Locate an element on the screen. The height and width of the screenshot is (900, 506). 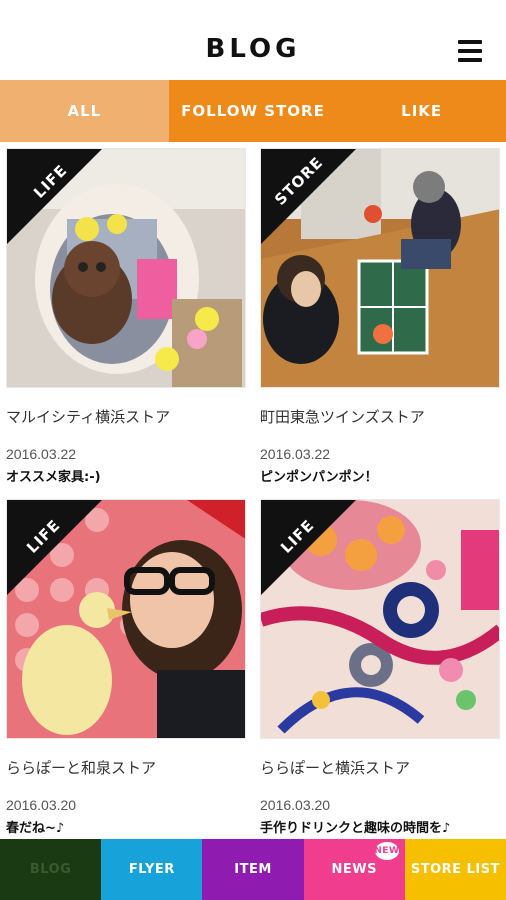
nav-store-list: STORE LIST is located at coordinates (455, 869).